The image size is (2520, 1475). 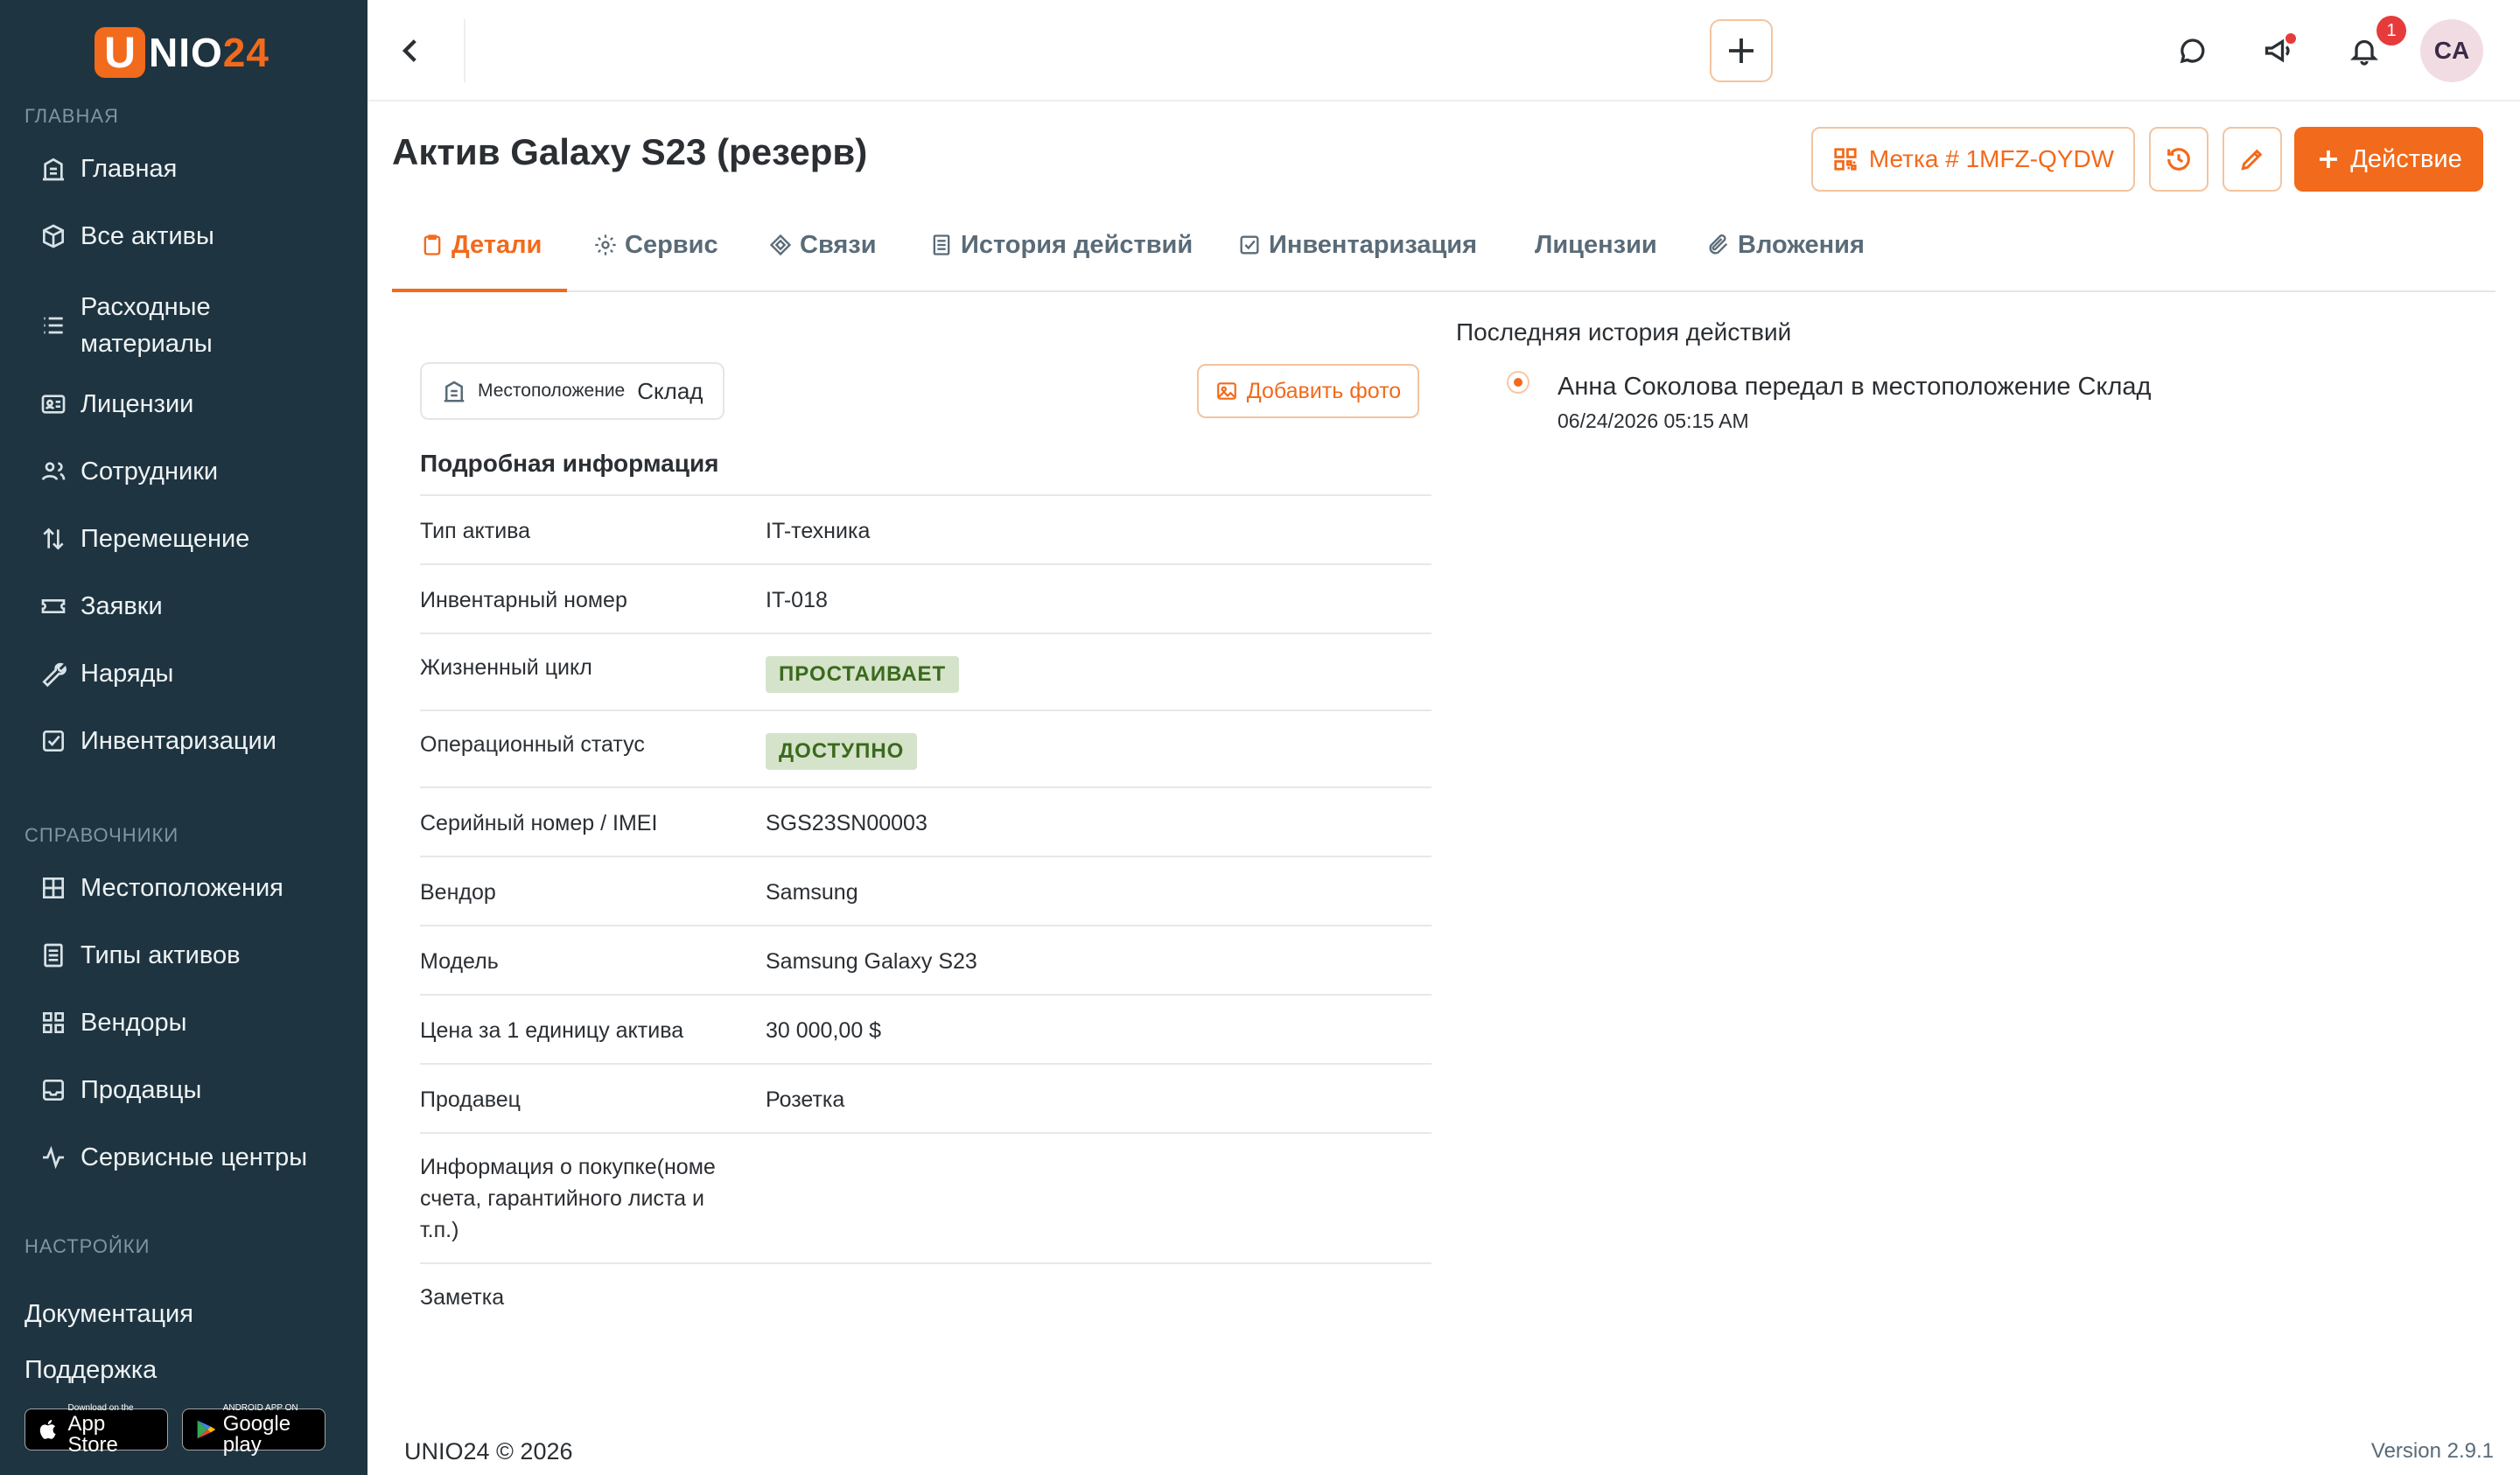 What do you see at coordinates (926, 528) in the screenshot?
I see `detail-row-asset-type: Тип актива IT-техника` at bounding box center [926, 528].